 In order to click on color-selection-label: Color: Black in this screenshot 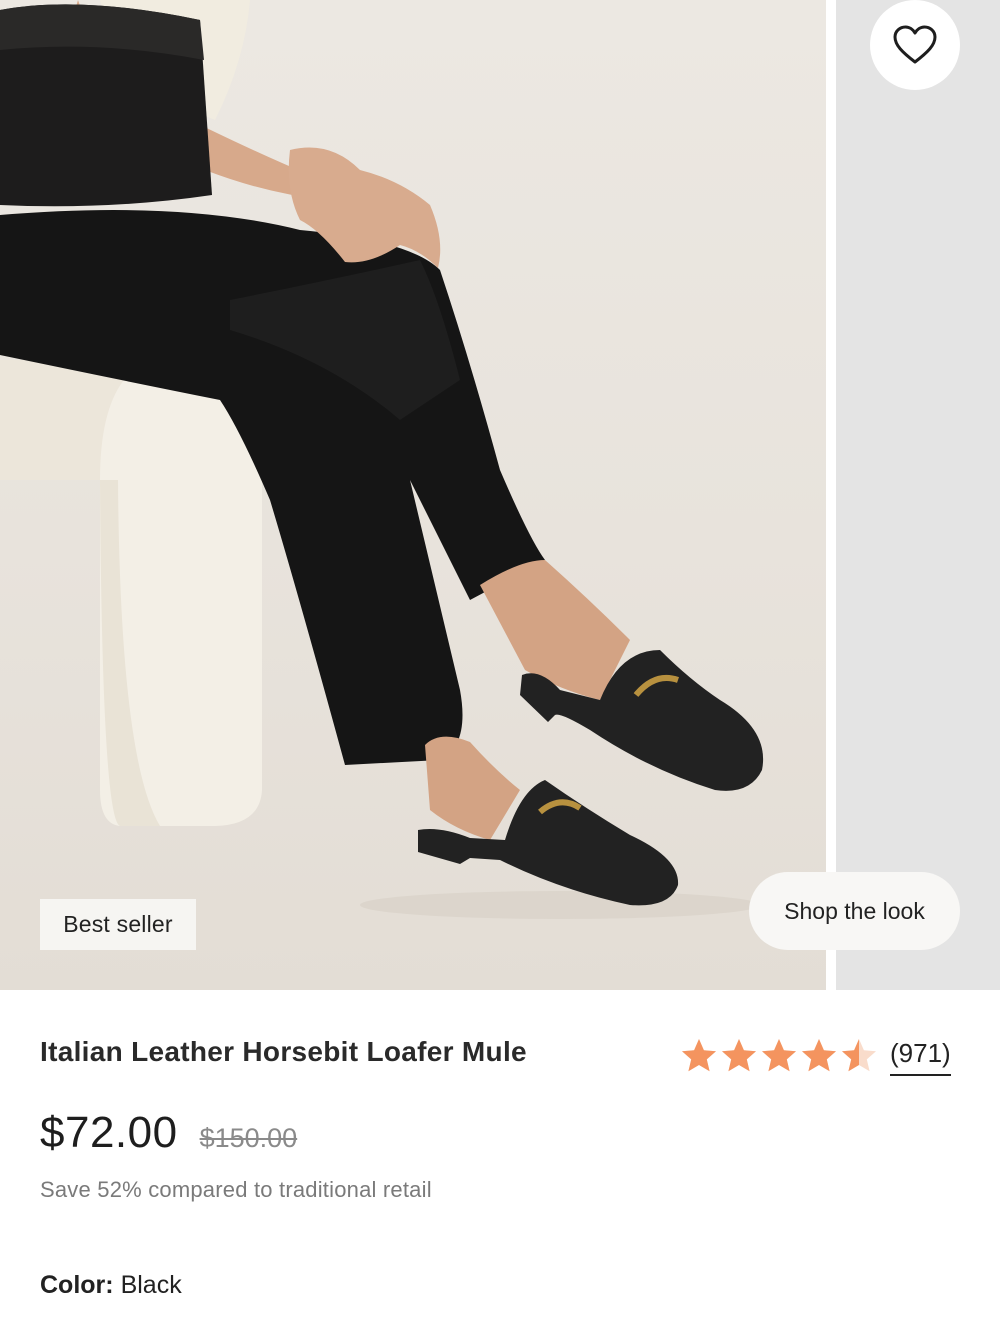, I will do `click(111, 1285)`.